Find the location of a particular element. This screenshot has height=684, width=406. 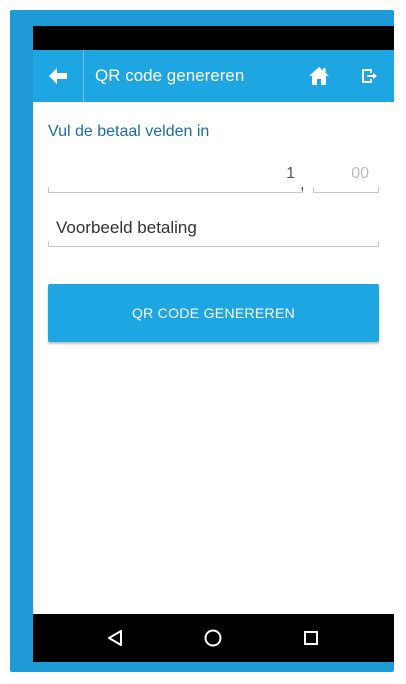

nav-back-button is located at coordinates (115, 638).